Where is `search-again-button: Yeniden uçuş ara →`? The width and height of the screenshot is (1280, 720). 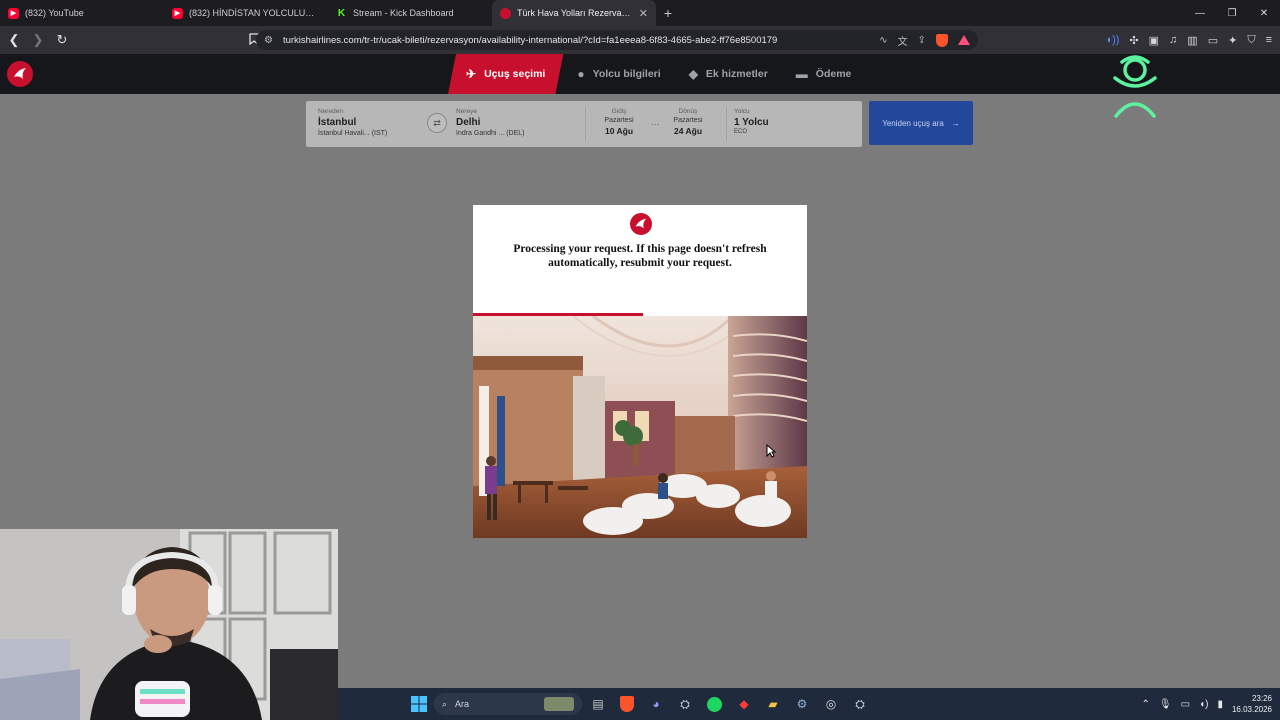
search-again-button: Yeniden uçuş ara → is located at coordinates (921, 123).